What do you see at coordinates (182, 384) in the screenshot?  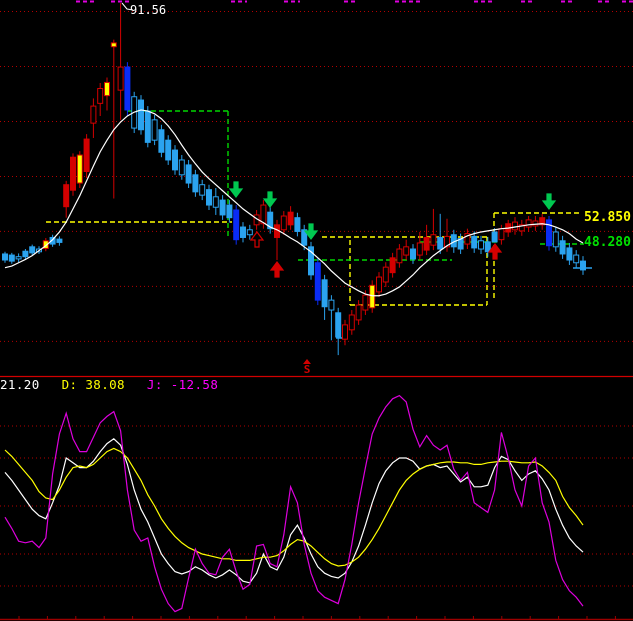 I see `kdj-j-value: J: -12.58` at bounding box center [182, 384].